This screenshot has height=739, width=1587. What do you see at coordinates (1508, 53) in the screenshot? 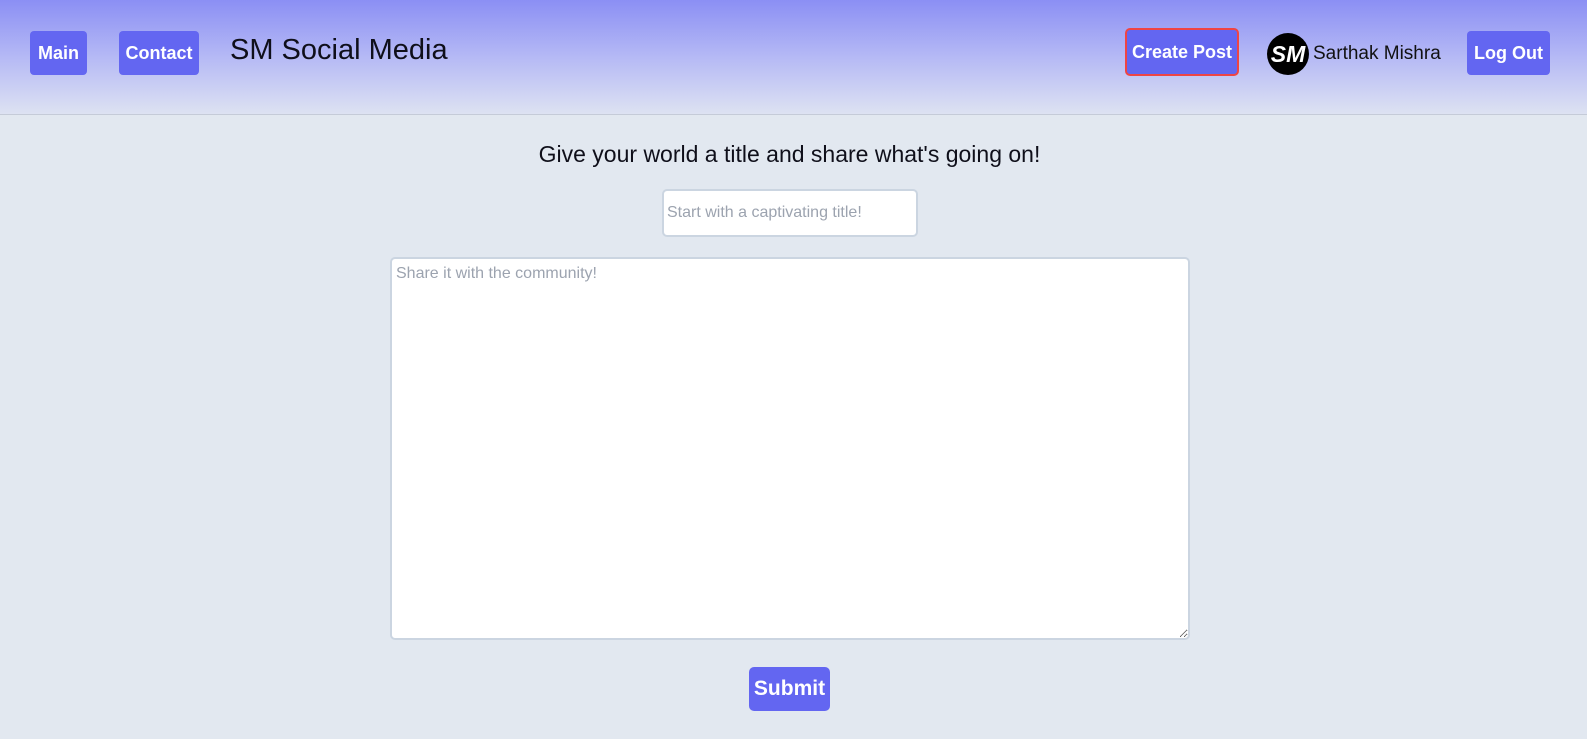
I see `logout-button: Log Out` at bounding box center [1508, 53].